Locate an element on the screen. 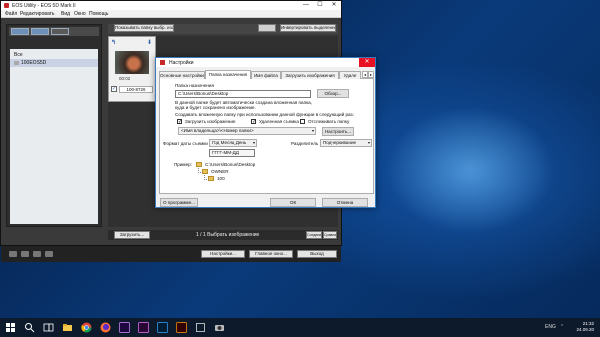  eos-window-title: EOS Utility - EOS 5D Mark II is located at coordinates (44, 6).